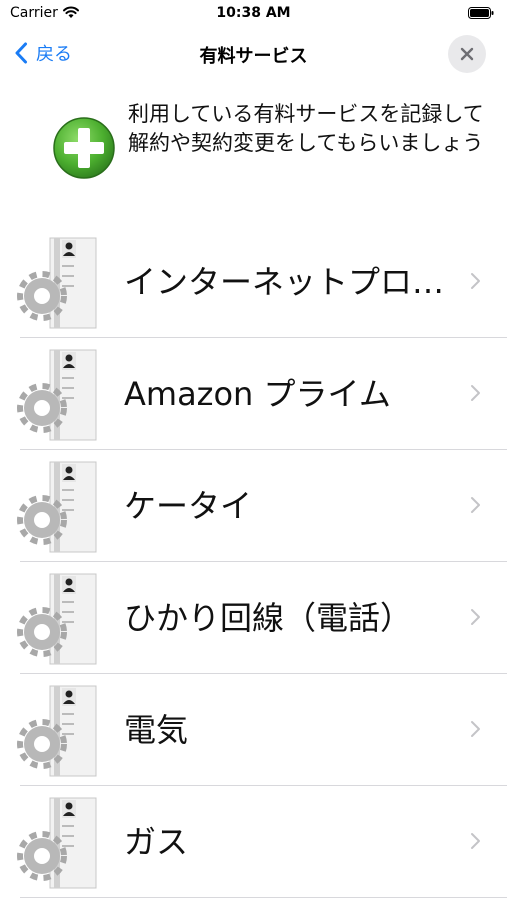 The width and height of the screenshot is (507, 900). I want to click on close-button, so click(467, 54).